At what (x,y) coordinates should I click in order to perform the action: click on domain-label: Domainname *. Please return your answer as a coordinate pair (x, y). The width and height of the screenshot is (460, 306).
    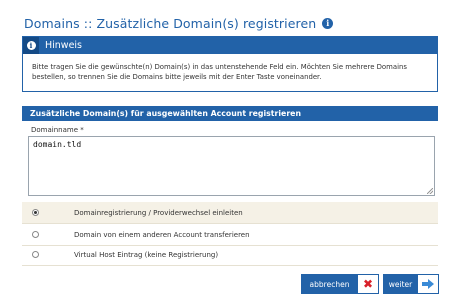
    Looking at the image, I should click on (57, 130).